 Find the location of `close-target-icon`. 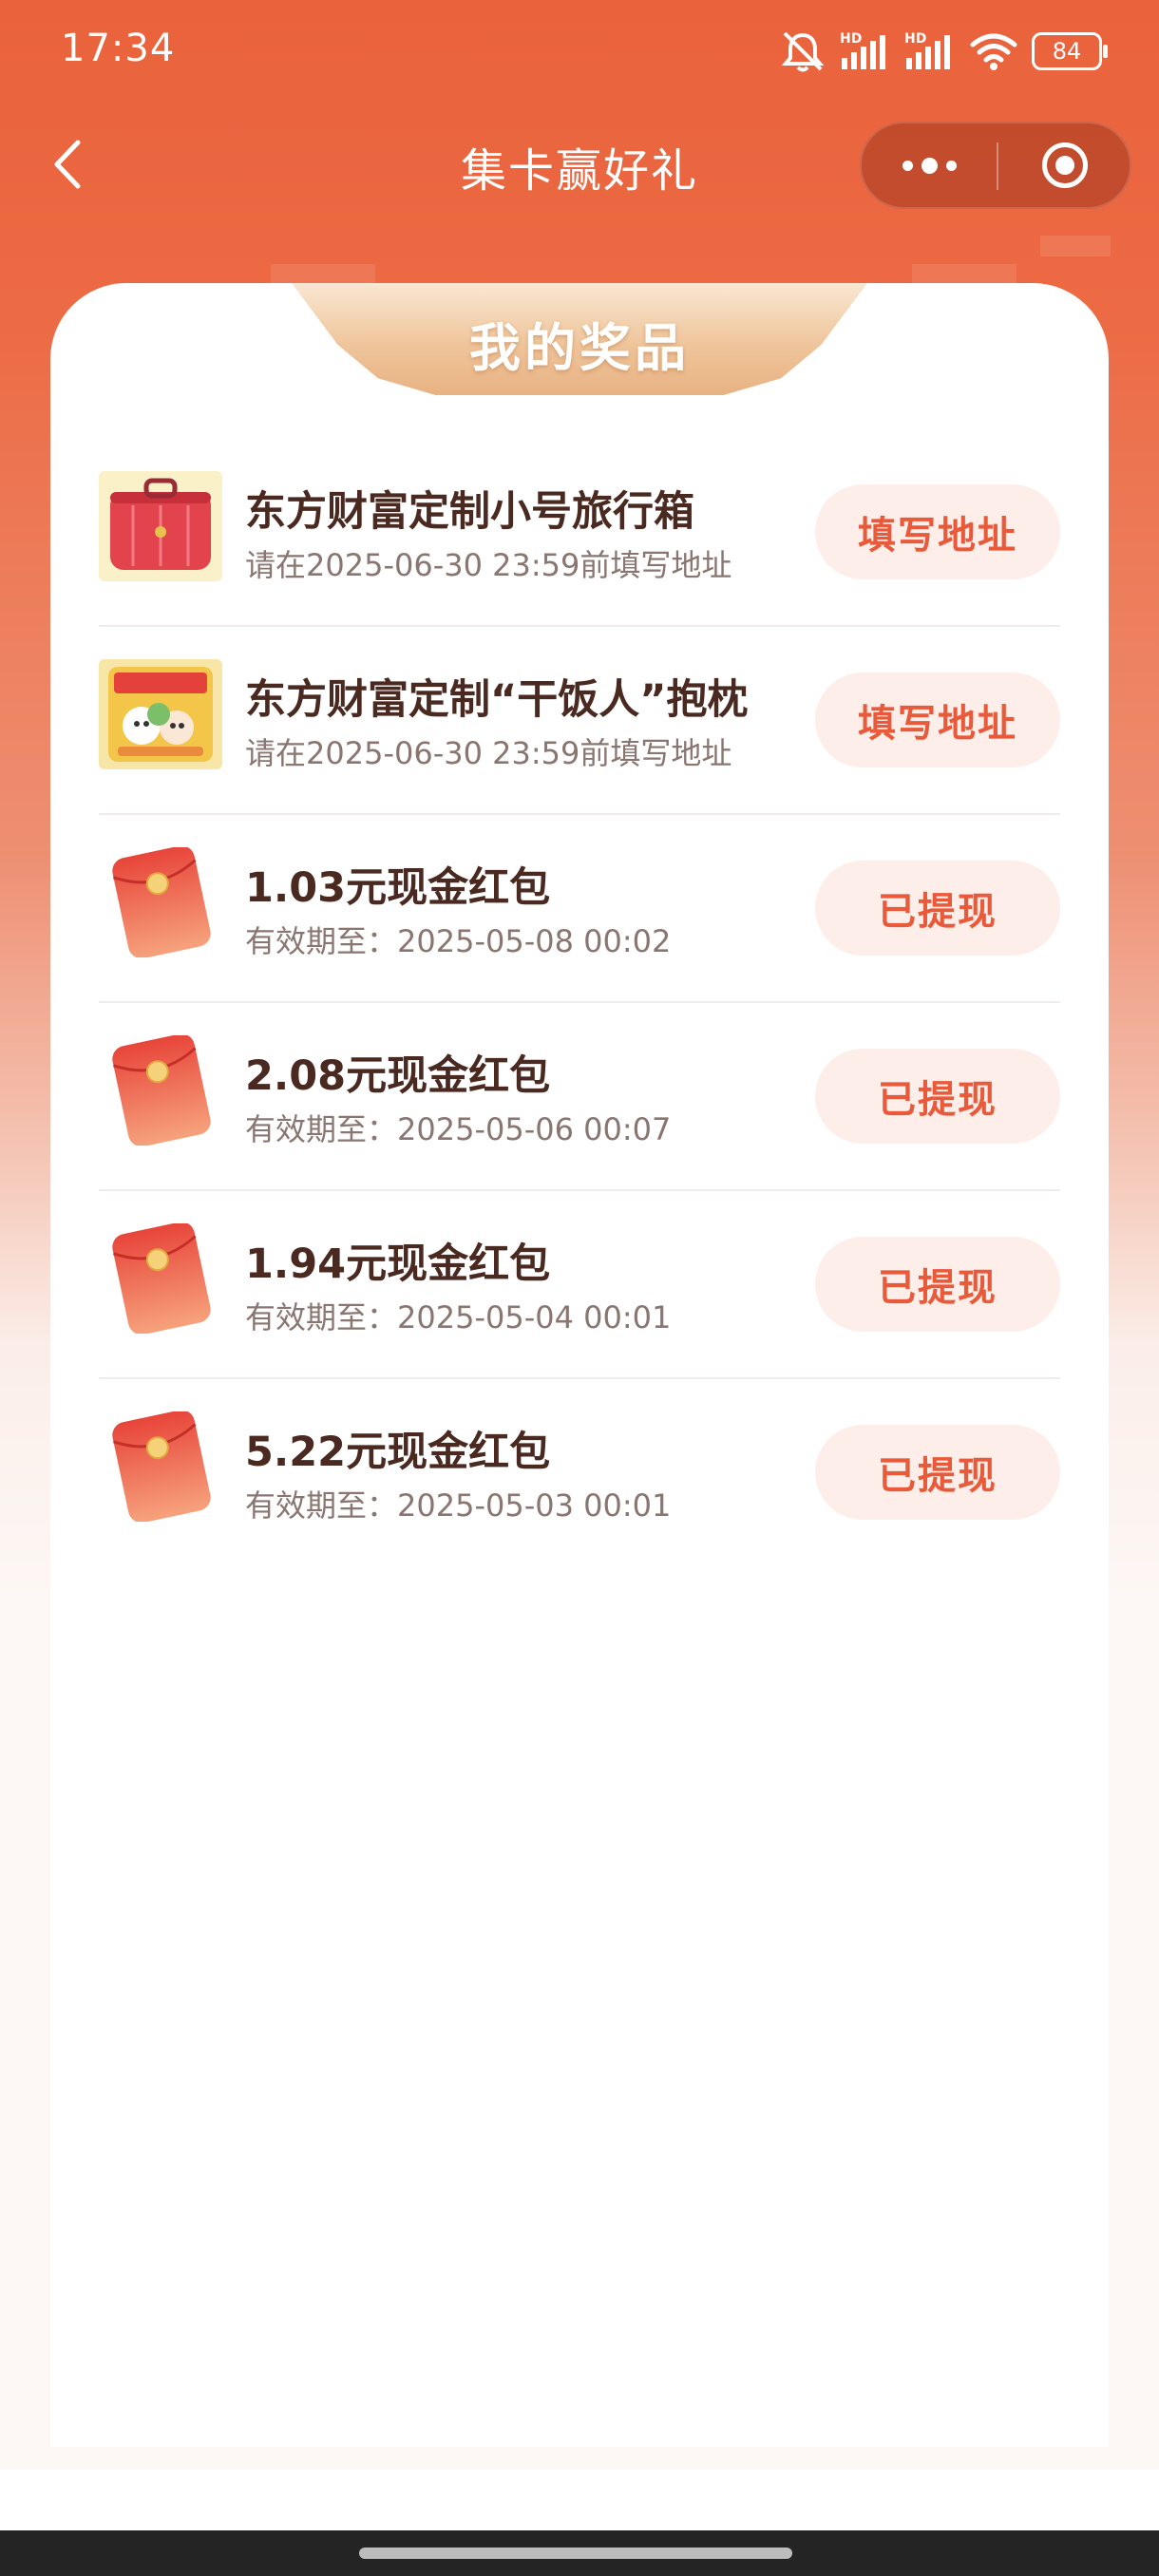

close-target-icon is located at coordinates (1065, 165).